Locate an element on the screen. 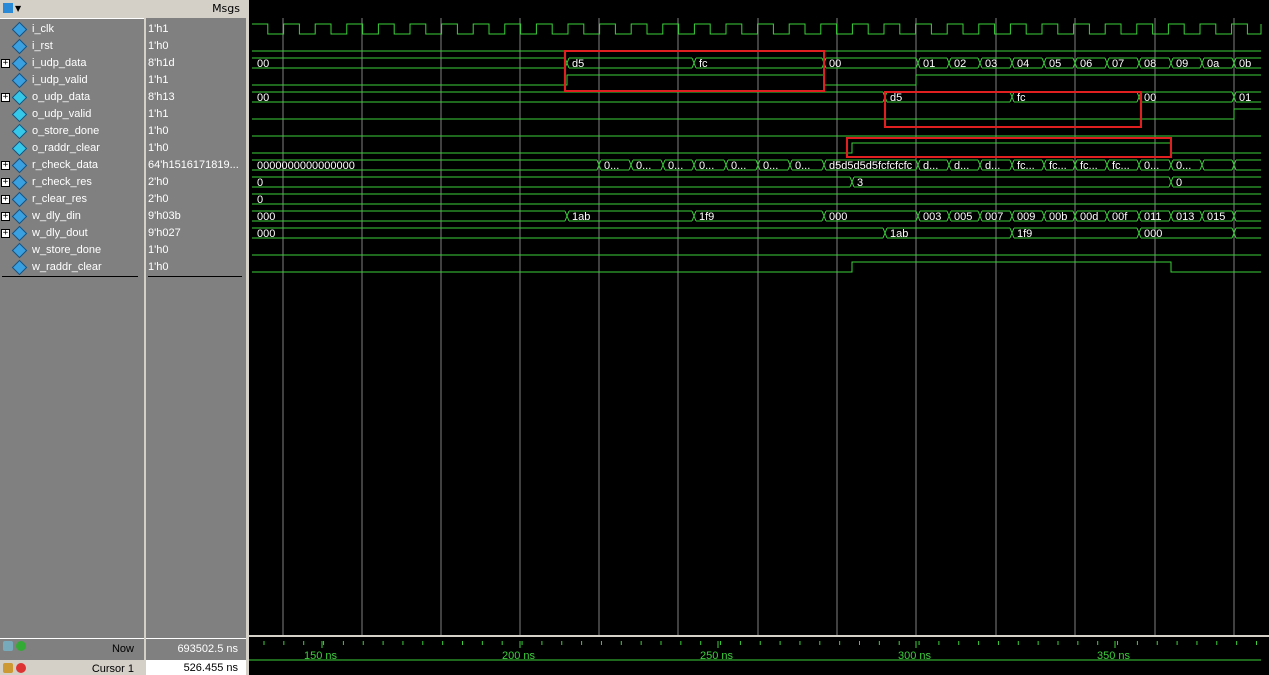 The image size is (1269, 675). time-tick-label: 150 ns is located at coordinates (321, 656).